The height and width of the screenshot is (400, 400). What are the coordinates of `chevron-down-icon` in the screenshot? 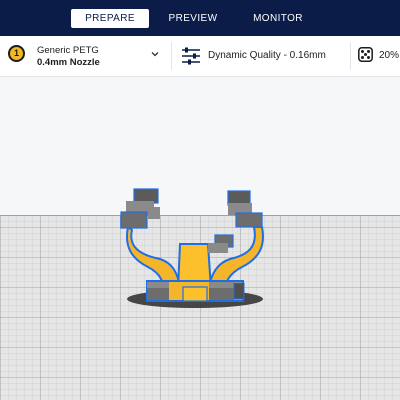 It's located at (155, 54).